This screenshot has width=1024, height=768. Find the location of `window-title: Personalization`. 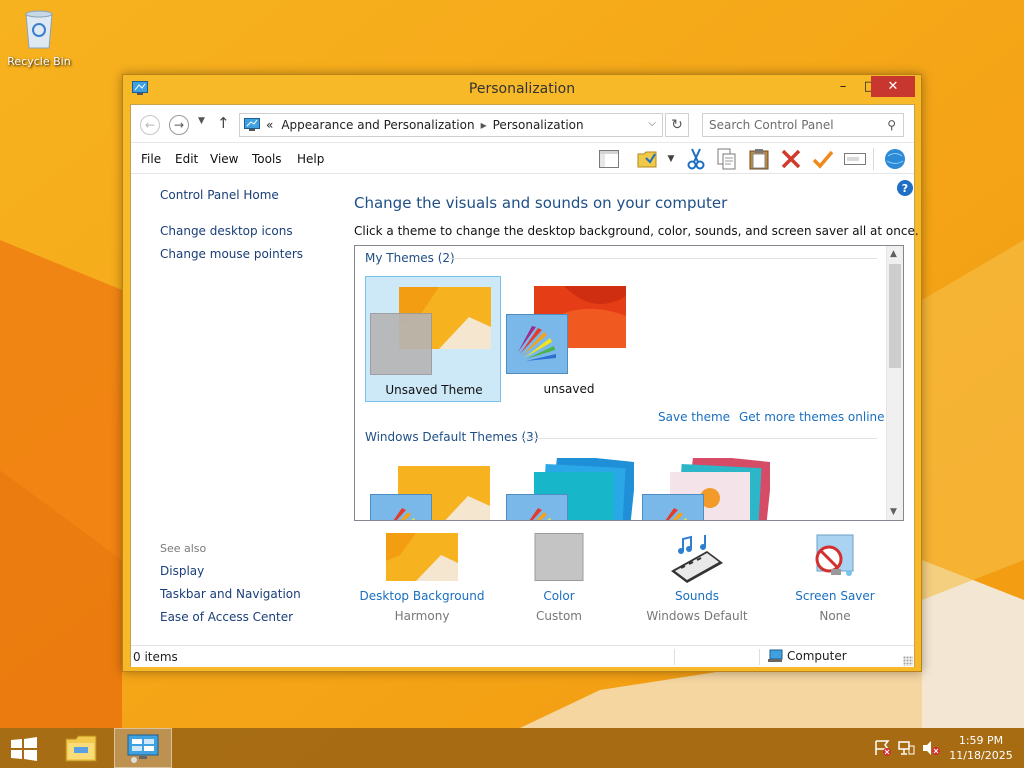

window-title: Personalization is located at coordinates (522, 89).